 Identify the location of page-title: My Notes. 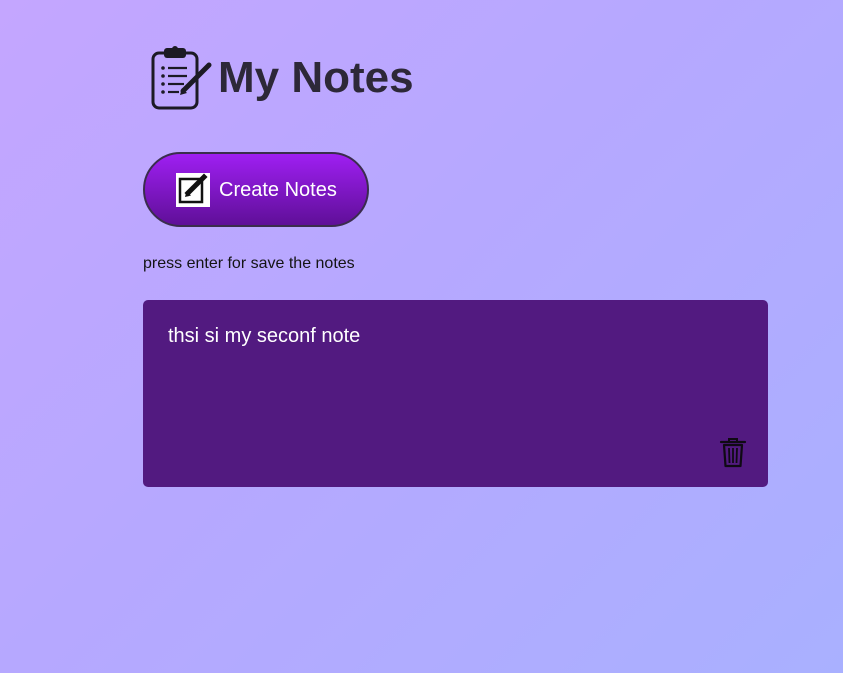
(316, 77).